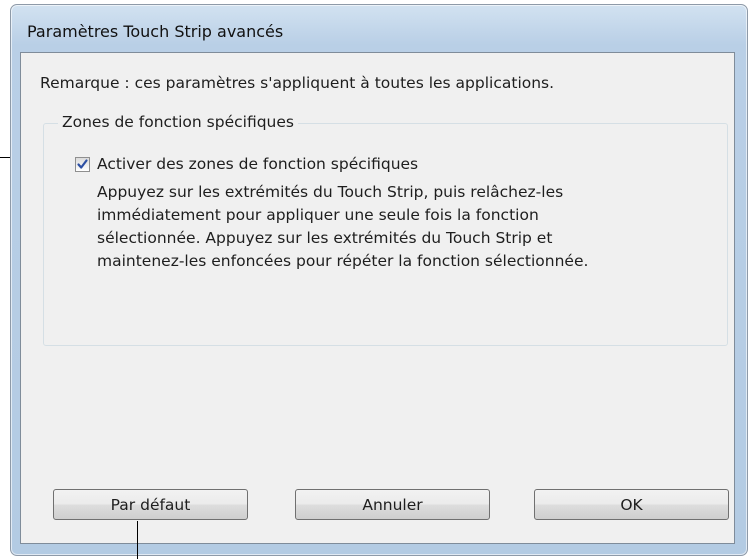 The image size is (750, 559). Describe the element at coordinates (631, 504) in the screenshot. I see `ok-button: OK` at that location.